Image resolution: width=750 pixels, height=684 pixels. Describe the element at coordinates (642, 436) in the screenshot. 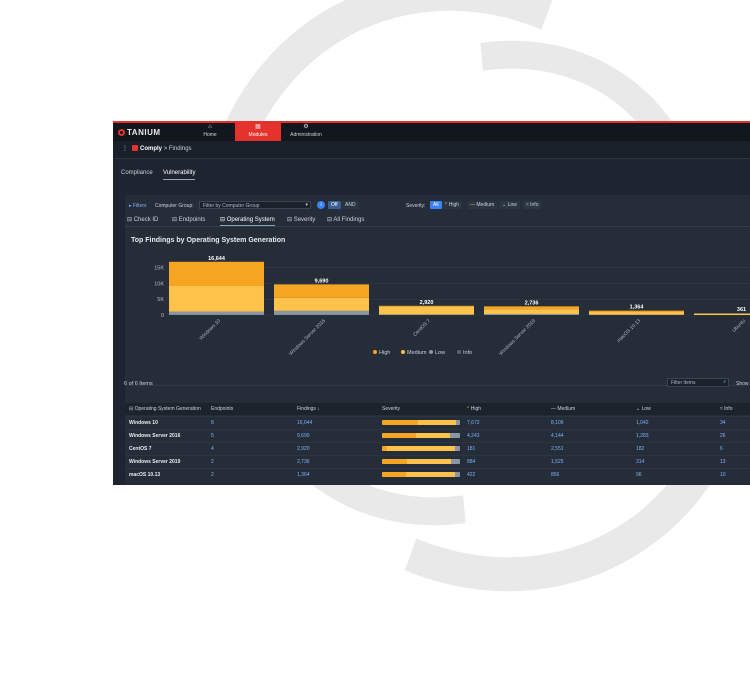

I see `cell-low: 1,283` at that location.